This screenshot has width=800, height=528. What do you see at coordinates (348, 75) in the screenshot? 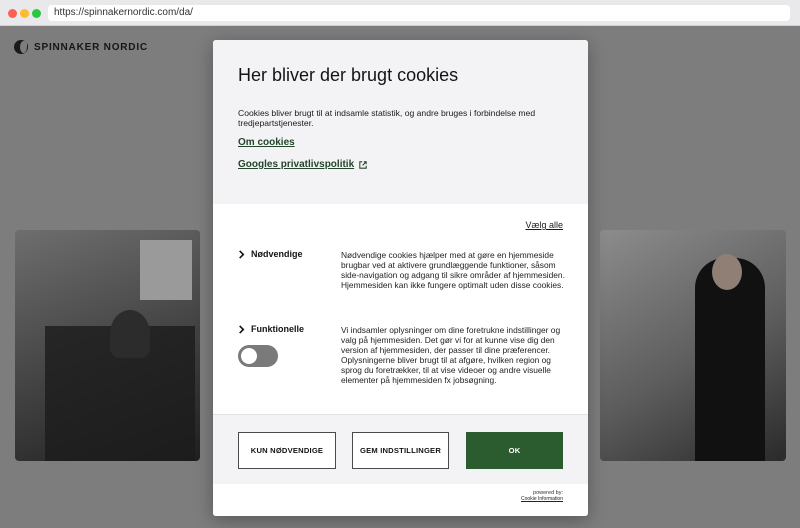
I see `dialog-title: Her bliver der brugt cookies` at bounding box center [348, 75].